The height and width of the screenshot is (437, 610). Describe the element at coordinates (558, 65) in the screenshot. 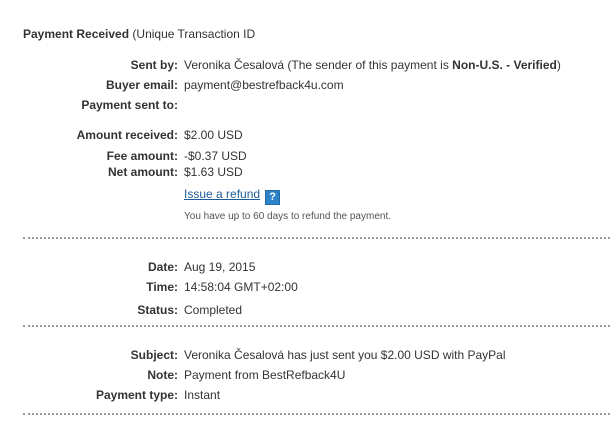

I see `sender-status-suffix: )` at that location.